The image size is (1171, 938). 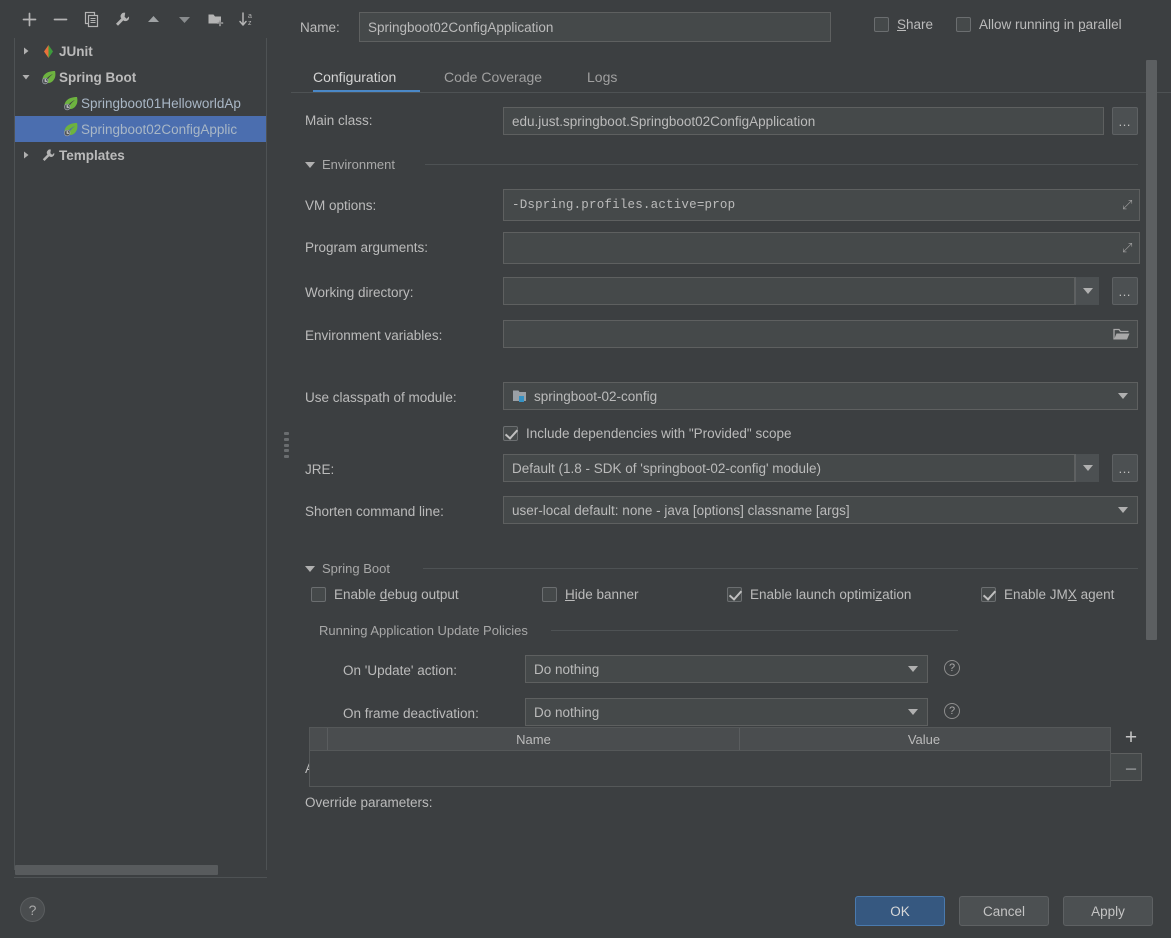 I want to click on allow-parallel-checkbox-box, so click(x=963, y=24).